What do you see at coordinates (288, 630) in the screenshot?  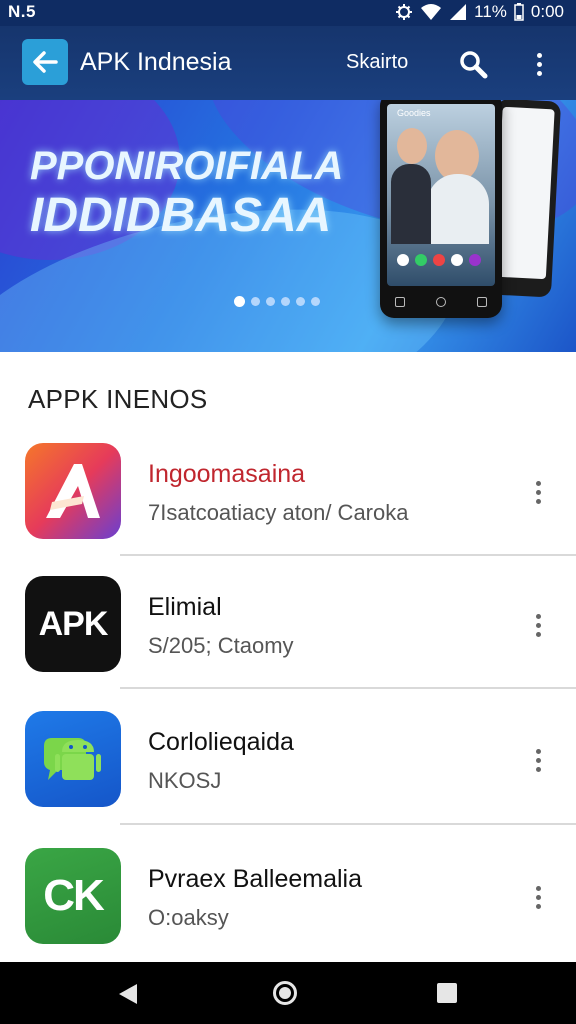 I see `list-item: APK Elimial S/205; Ctaomy` at bounding box center [288, 630].